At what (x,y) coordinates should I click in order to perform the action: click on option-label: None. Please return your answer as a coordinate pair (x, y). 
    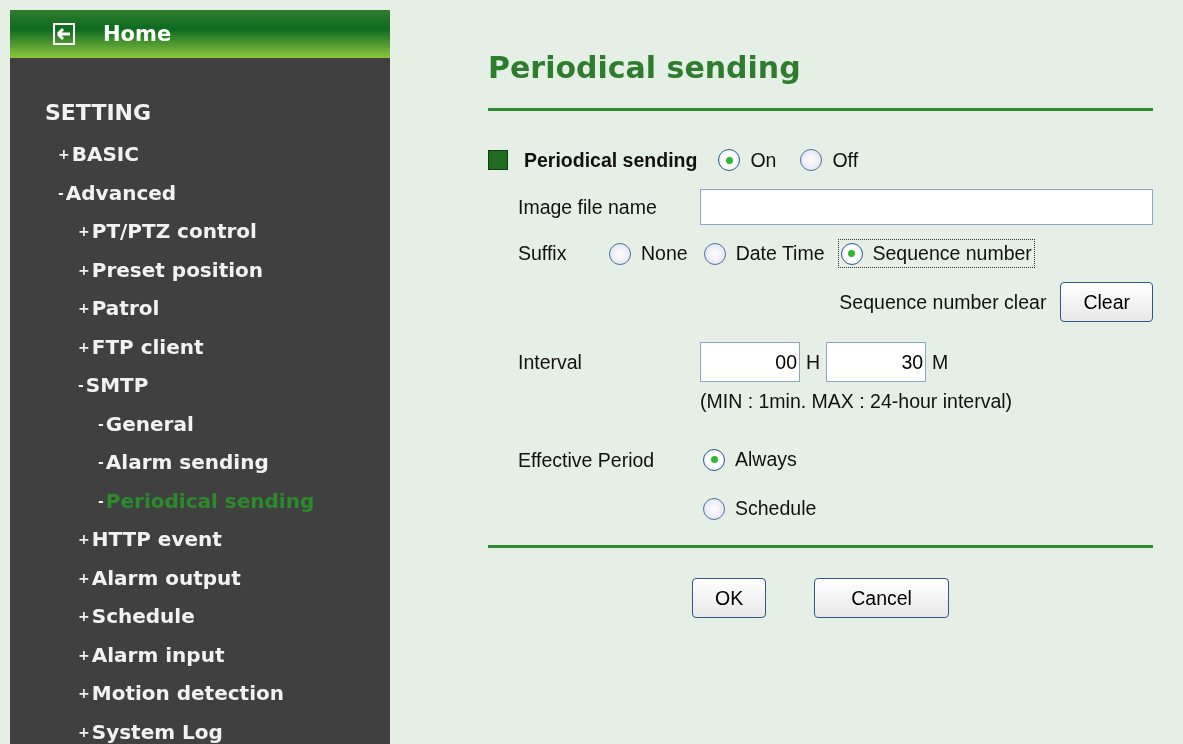
    Looking at the image, I should click on (664, 253).